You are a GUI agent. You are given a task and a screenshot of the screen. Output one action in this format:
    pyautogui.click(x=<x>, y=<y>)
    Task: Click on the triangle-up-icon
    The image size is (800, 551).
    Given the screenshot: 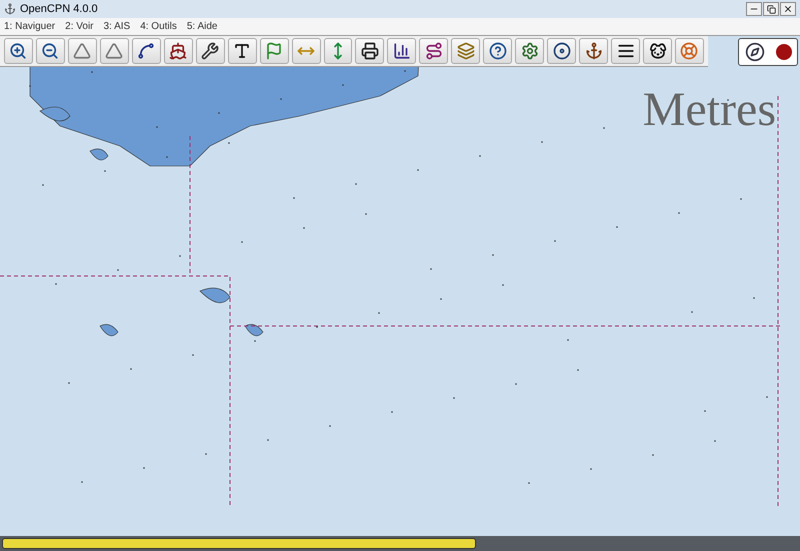 What is the action you would take?
    pyautogui.click(x=114, y=51)
    